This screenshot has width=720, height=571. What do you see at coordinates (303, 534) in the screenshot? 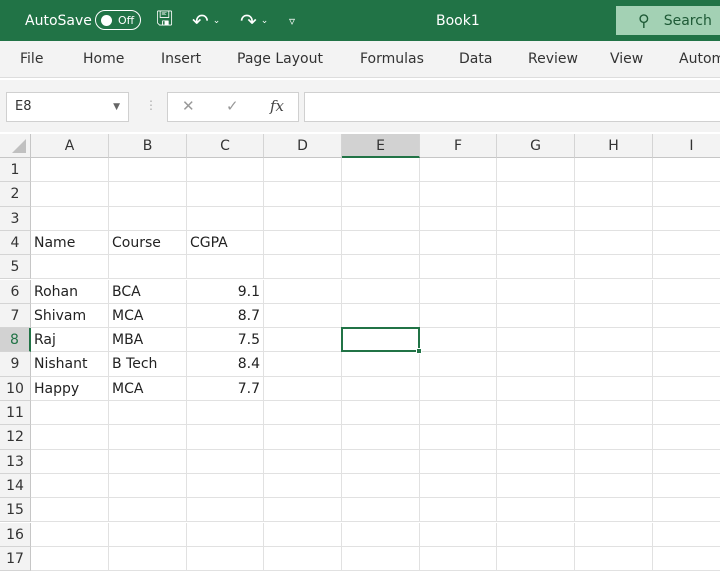
I see `cell-D16` at bounding box center [303, 534].